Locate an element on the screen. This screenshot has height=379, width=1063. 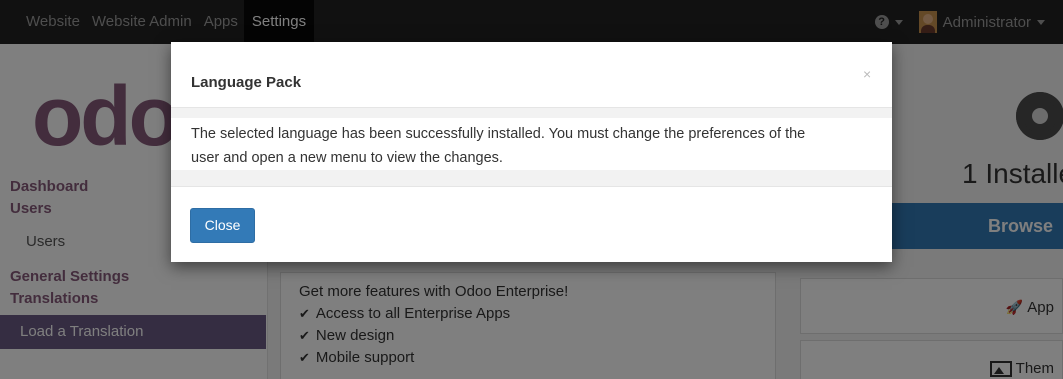
modal-footer: Close is located at coordinates (531, 224).